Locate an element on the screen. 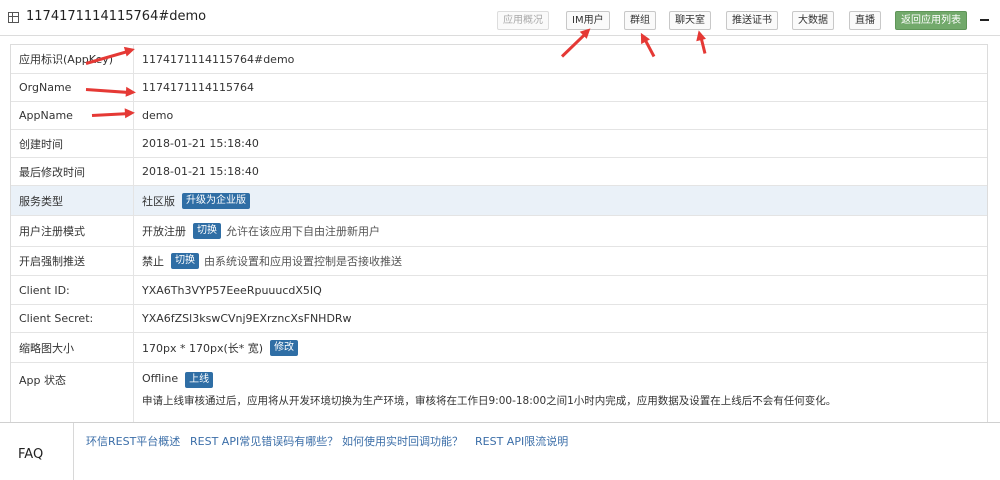 Image resolution: width=1000 pixels, height=480 pixels. register-mode-label: 用户注册模式 is located at coordinates (72, 231).